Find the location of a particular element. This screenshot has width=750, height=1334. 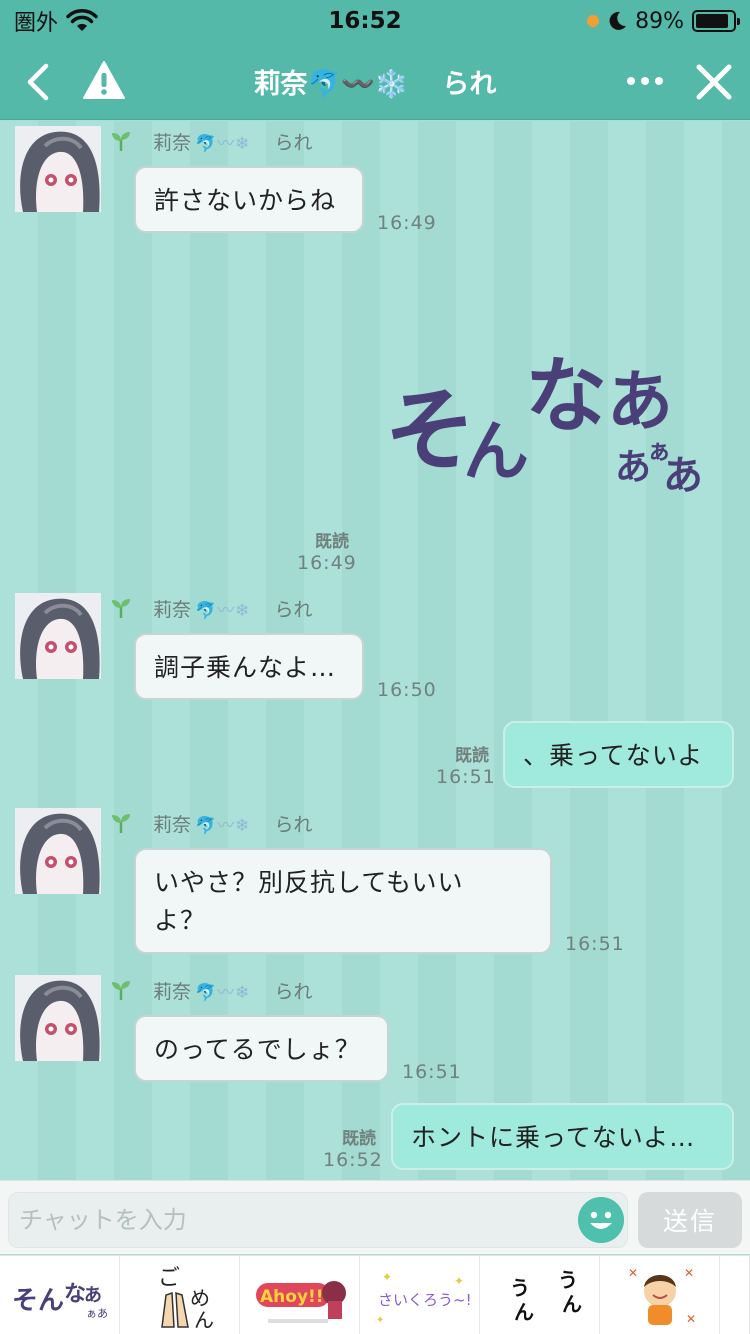

tray-more-partial is located at coordinates (735, 1295).